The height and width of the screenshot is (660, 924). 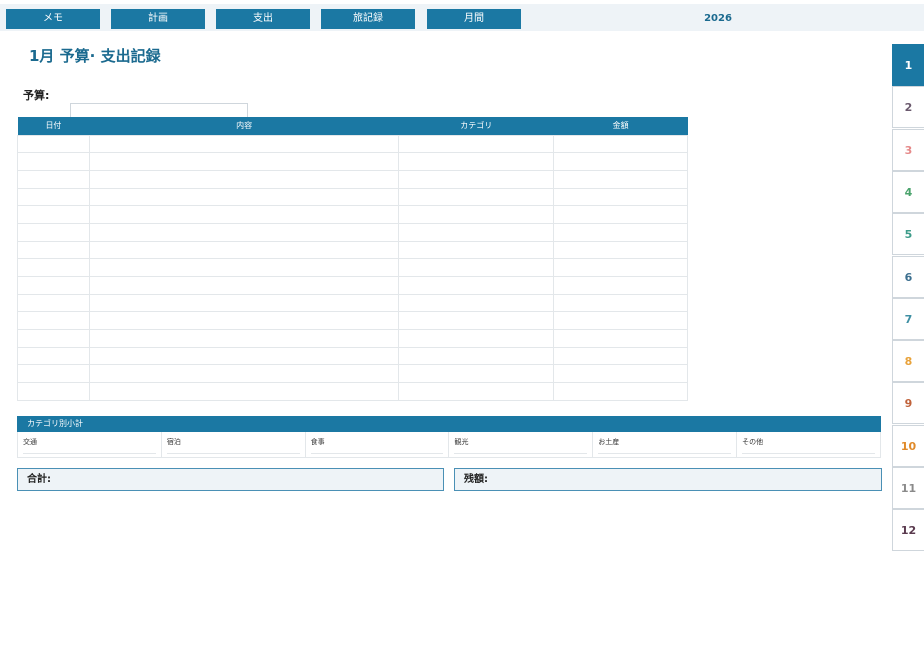 What do you see at coordinates (234, 444) in the screenshot?
I see `subtotal-cell-lodging: 宿泊` at bounding box center [234, 444].